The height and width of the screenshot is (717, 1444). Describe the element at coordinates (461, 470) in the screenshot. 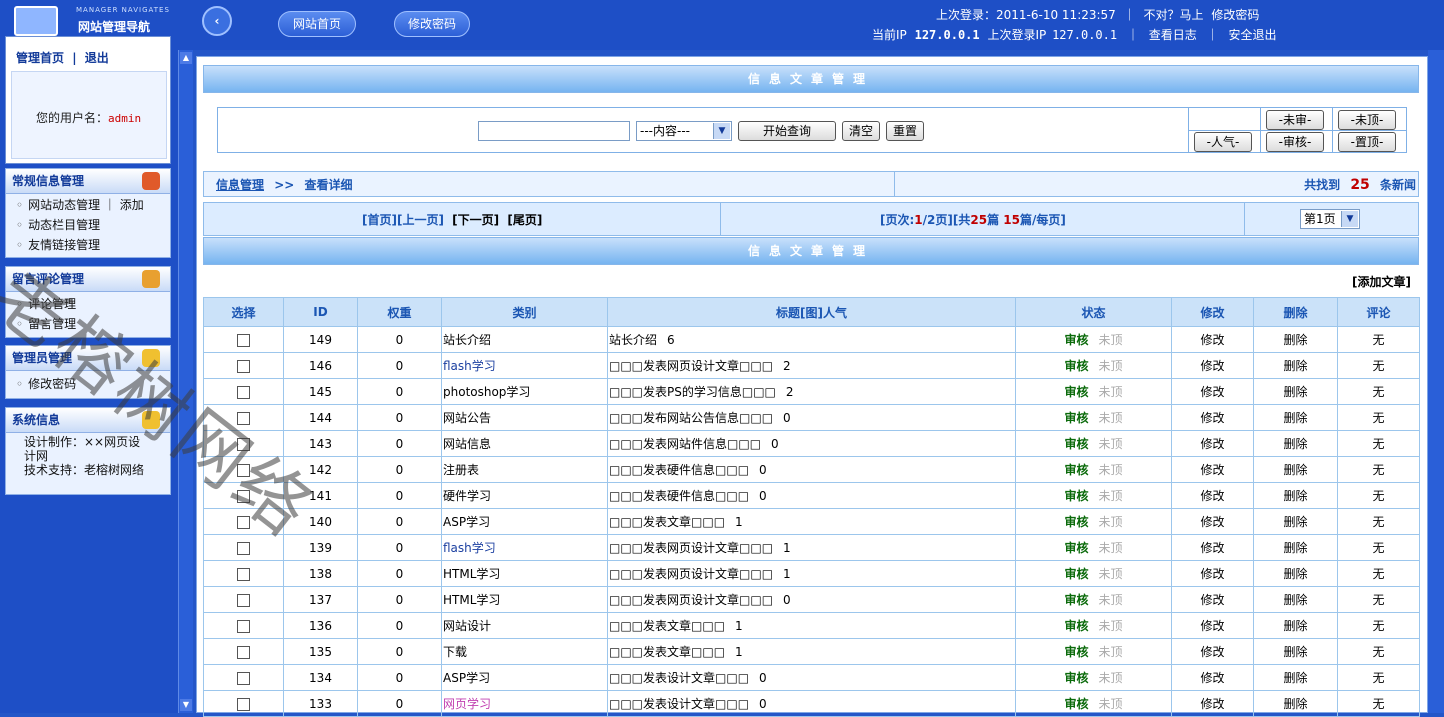

I see `category-link: 注册表` at that location.